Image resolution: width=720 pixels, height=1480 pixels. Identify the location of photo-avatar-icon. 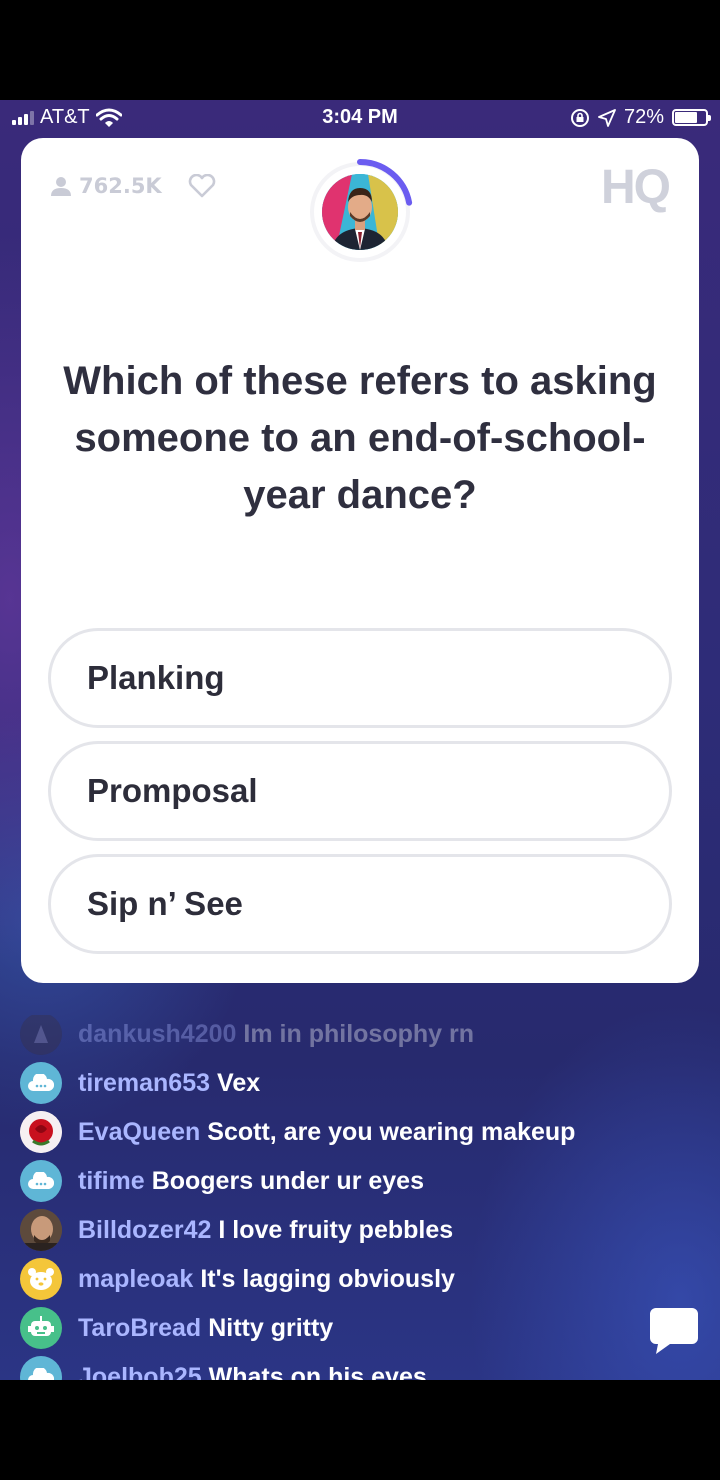
(41, 1230).